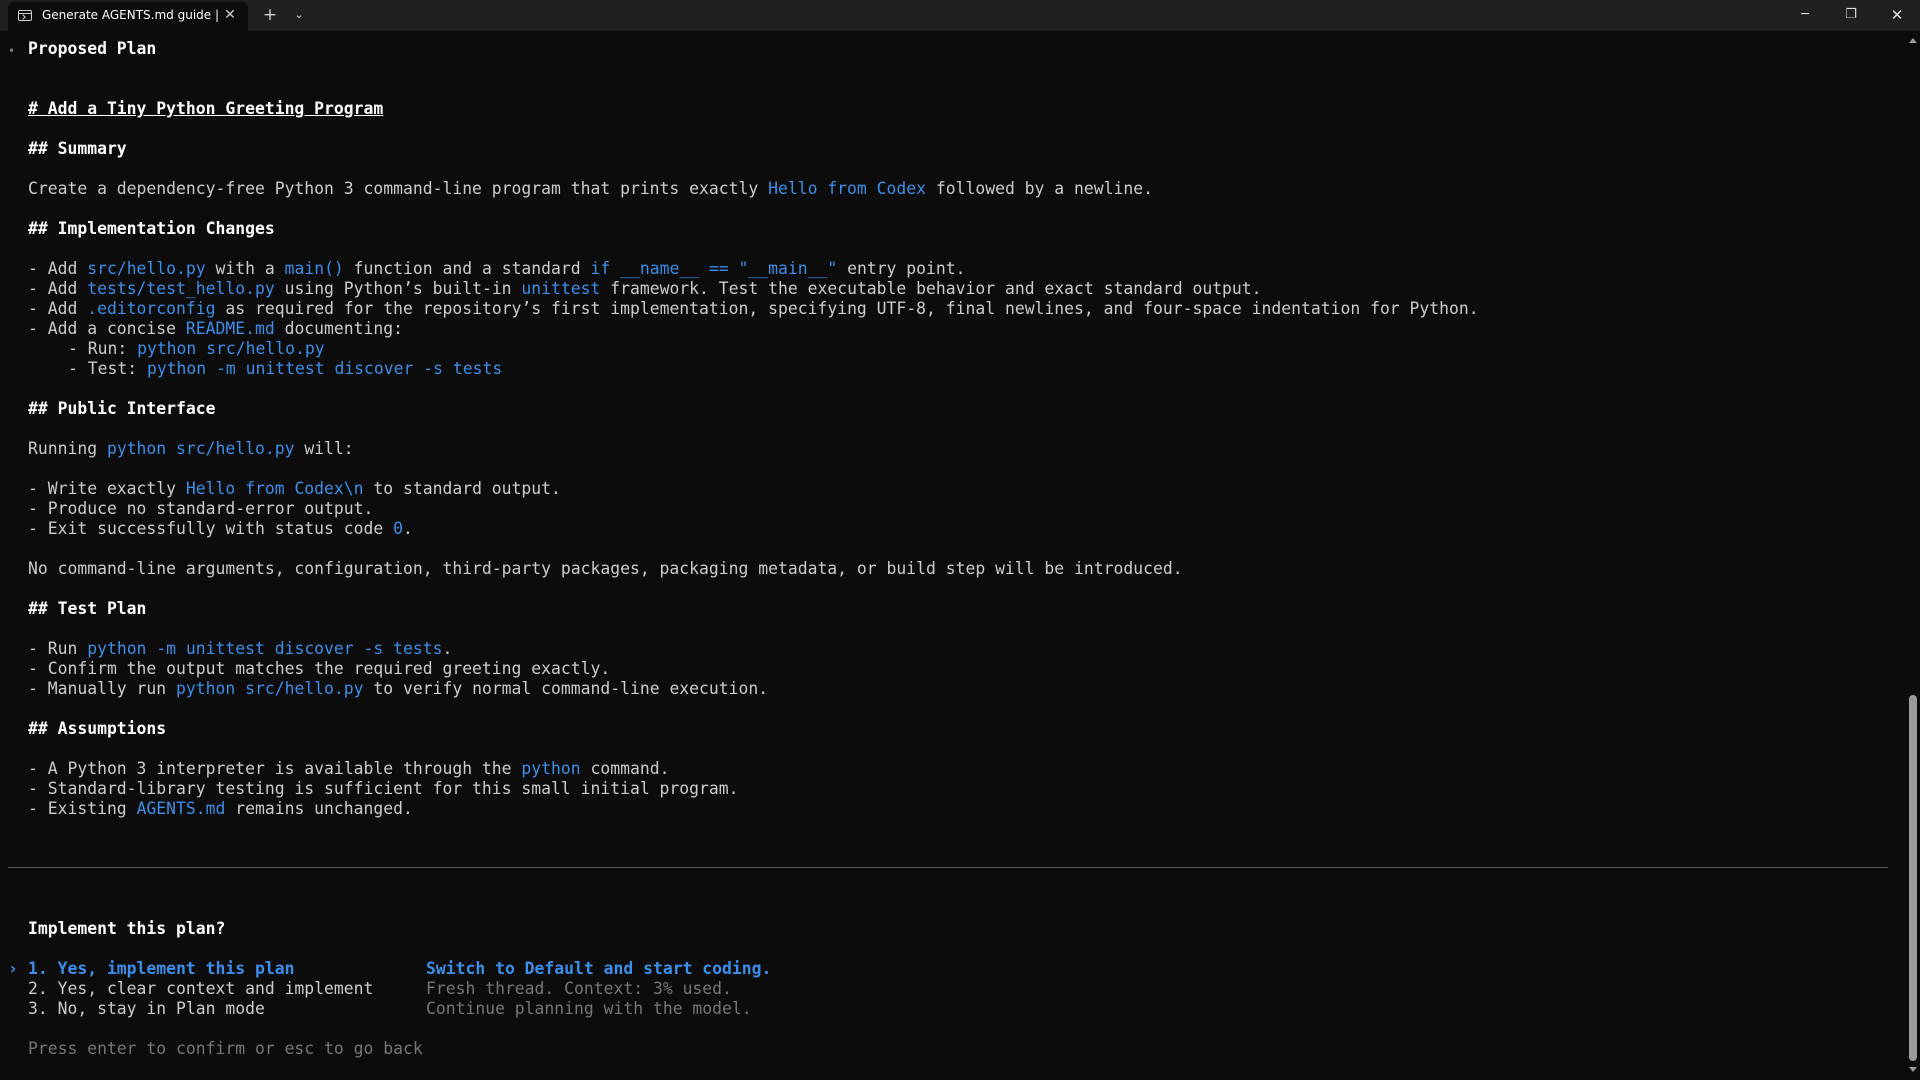 The image size is (1920, 1080). What do you see at coordinates (13, 968) in the screenshot?
I see `selection-marker-icon: ›` at bounding box center [13, 968].